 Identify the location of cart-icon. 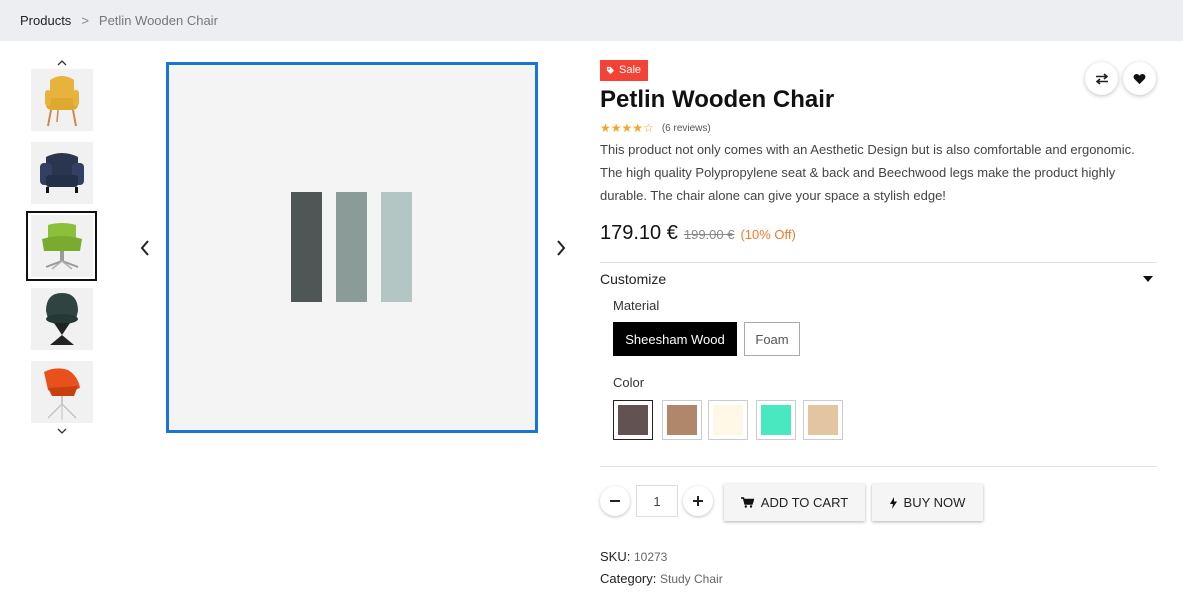
(747, 502).